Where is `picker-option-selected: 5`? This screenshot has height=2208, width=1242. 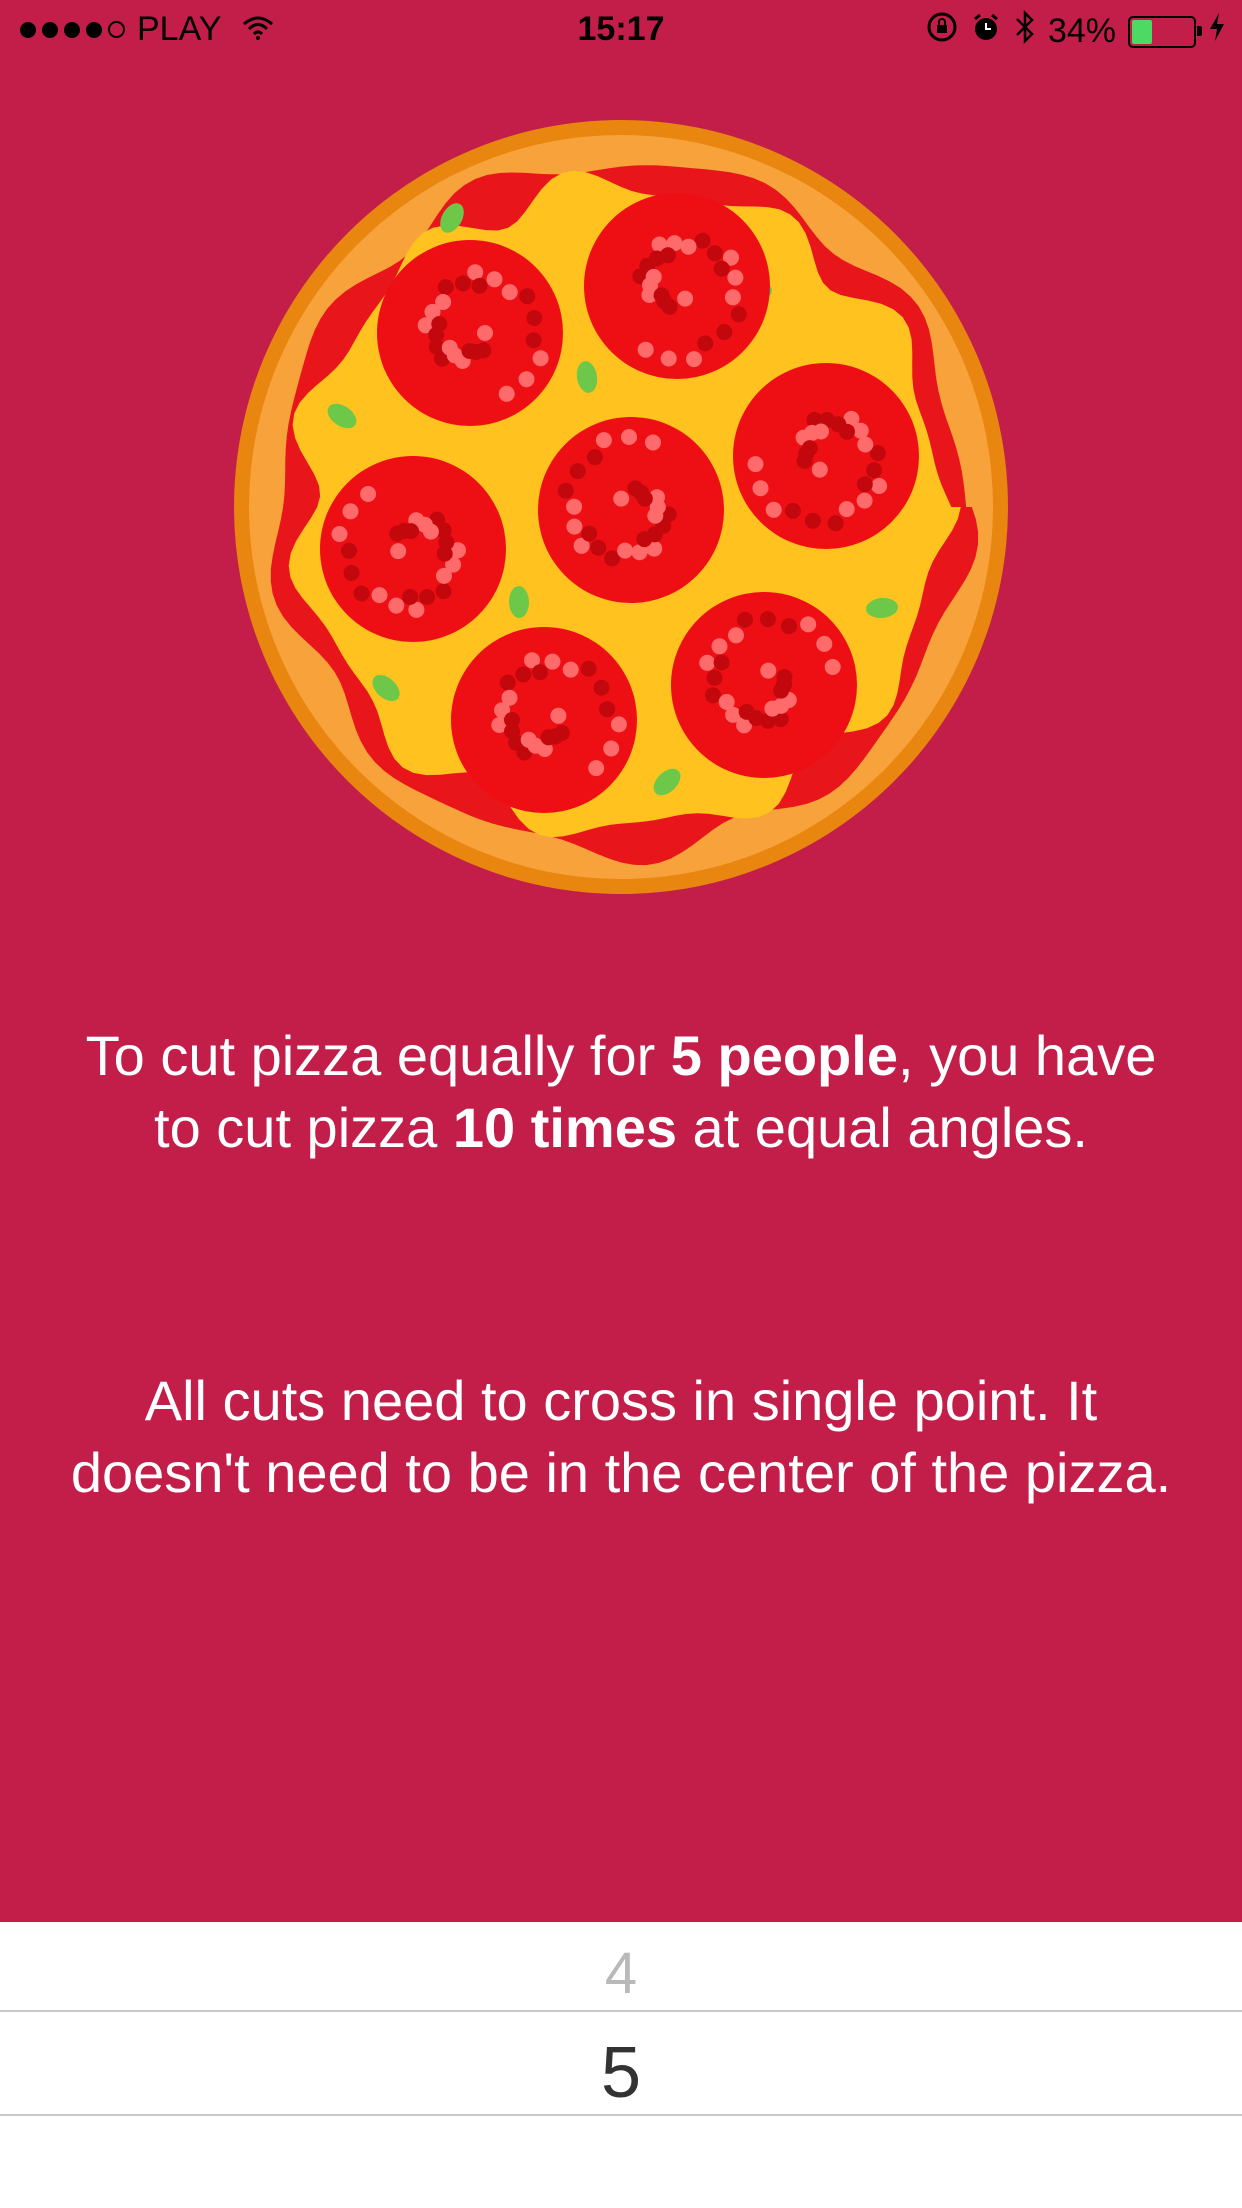 picker-option-selected: 5 is located at coordinates (621, 2073).